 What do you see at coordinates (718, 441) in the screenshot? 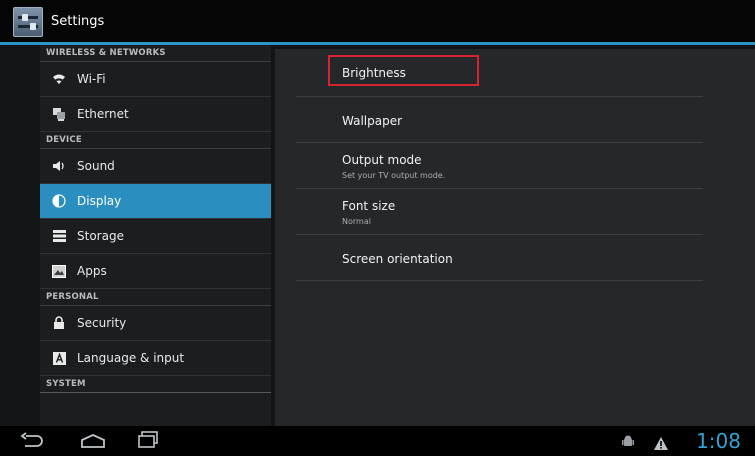
I see `clock: 1:08` at bounding box center [718, 441].